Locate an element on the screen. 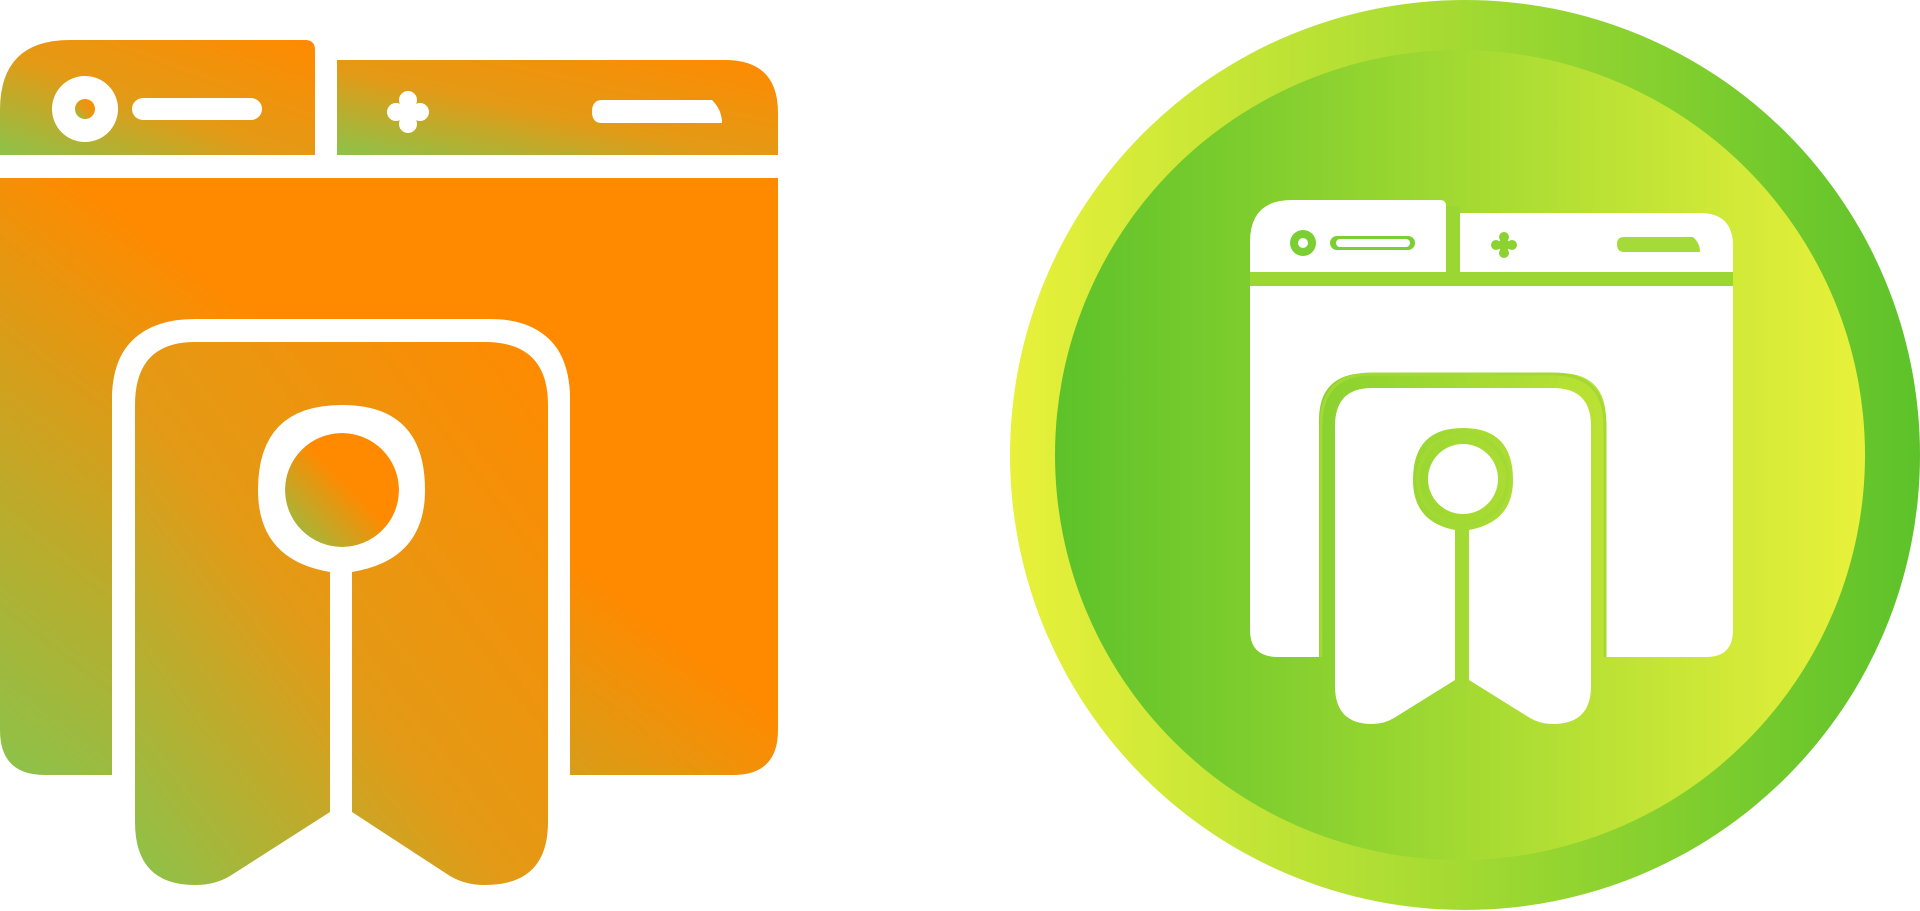 The image size is (1920, 911). tab-left-title-bar is located at coordinates (197, 109).